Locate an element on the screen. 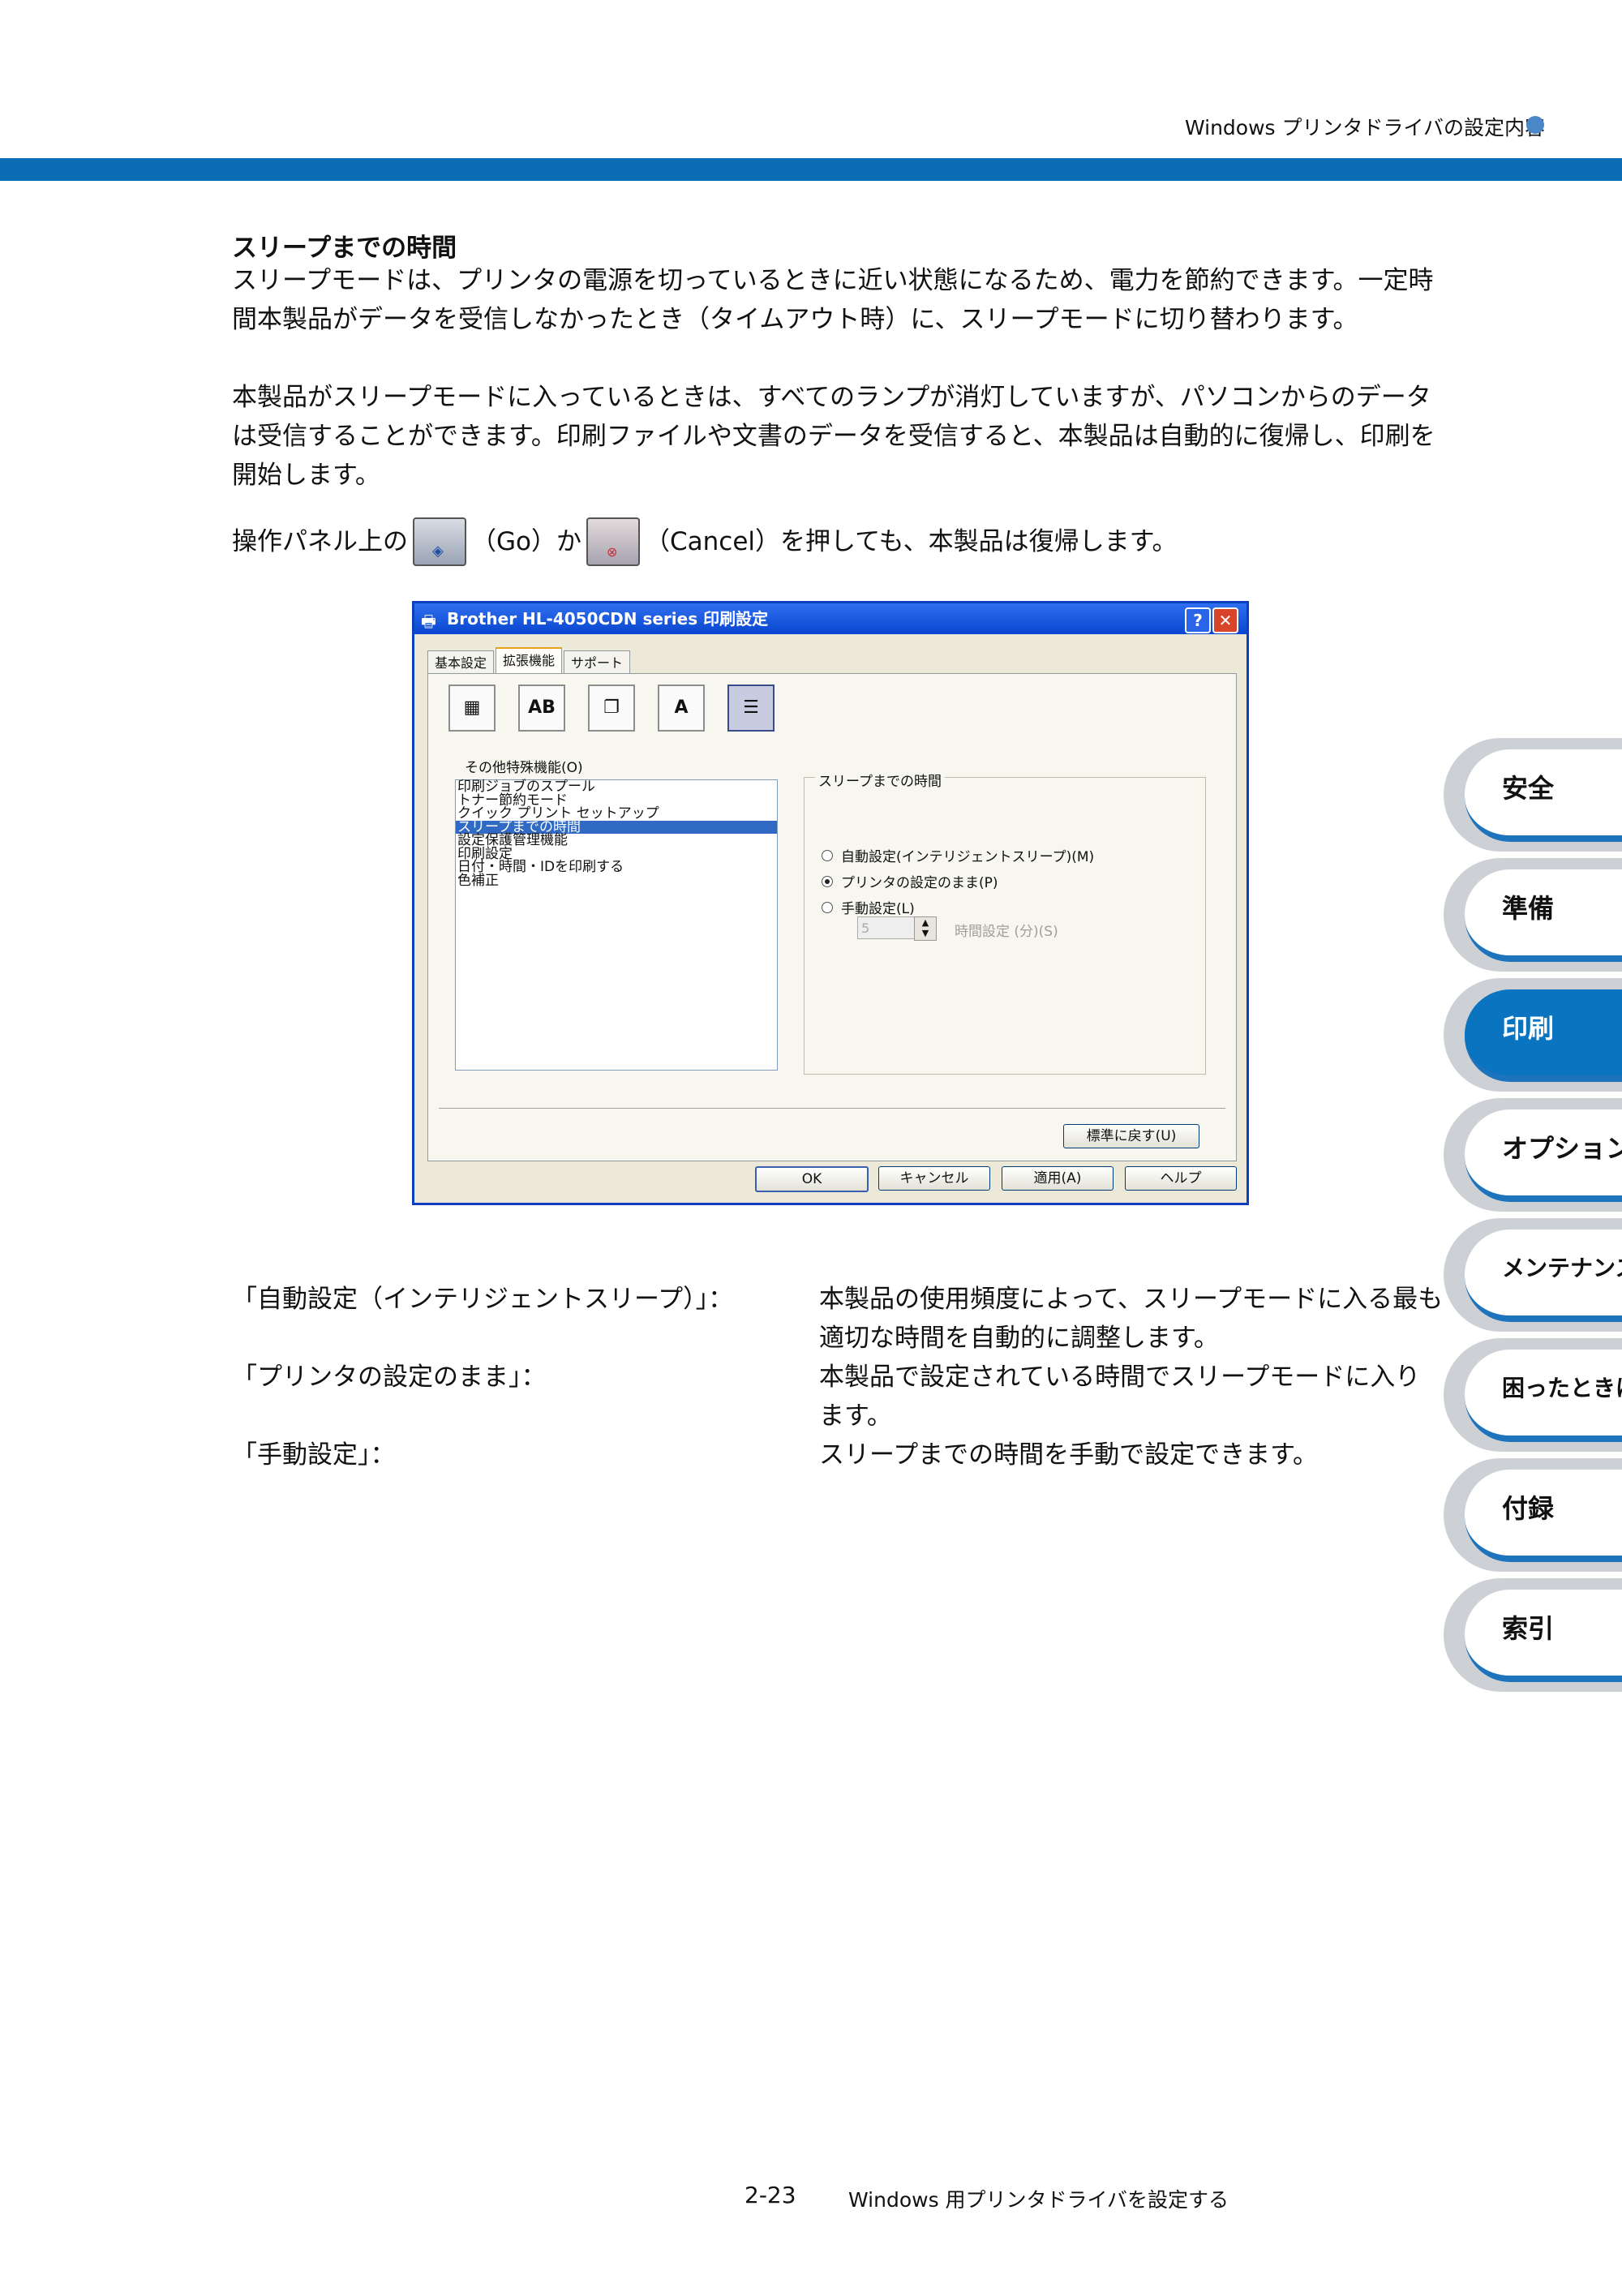 The image size is (1622, 2296). section-title: スリープまでの時間 is located at coordinates (345, 248).